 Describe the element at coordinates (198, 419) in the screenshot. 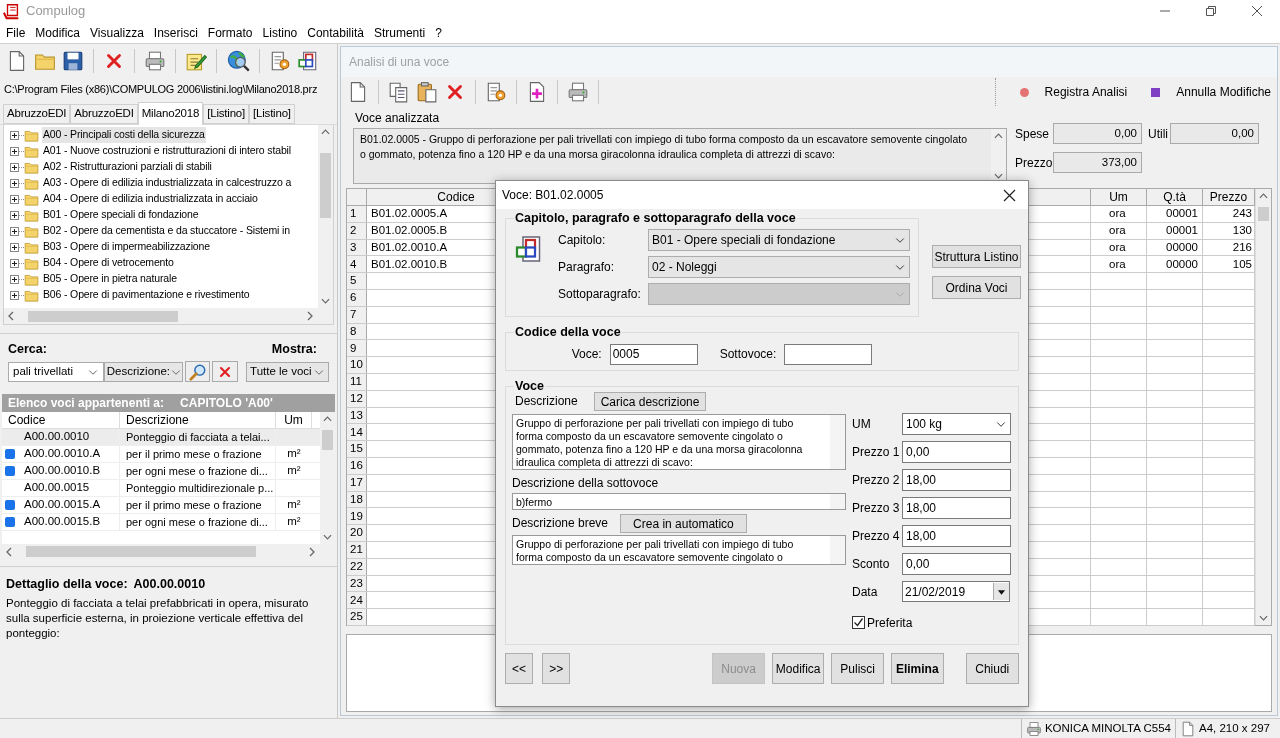

I see `column-header: Descrizione` at that location.